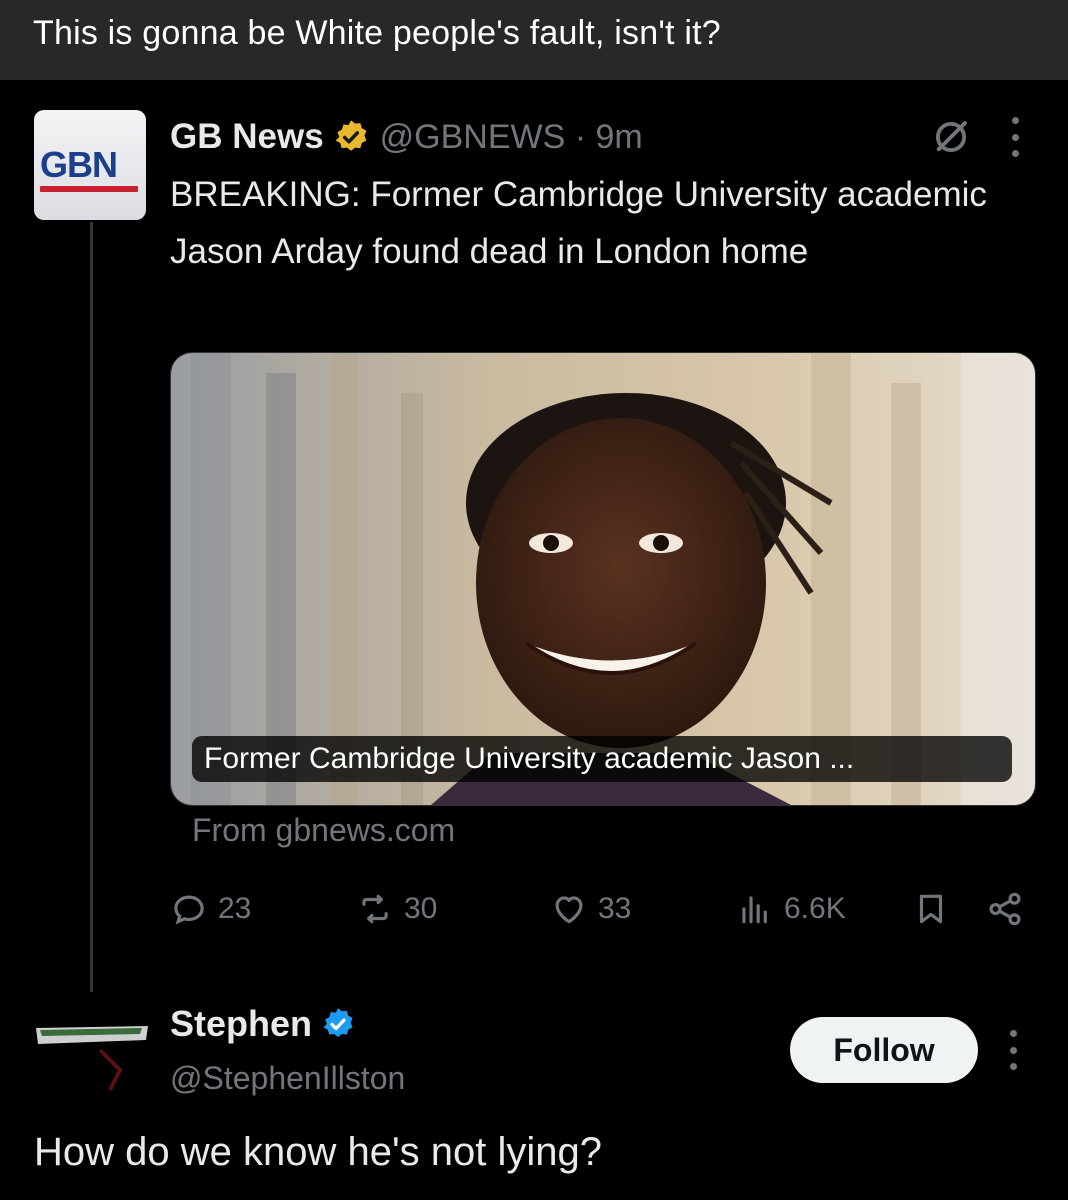 The image size is (1068, 1200). What do you see at coordinates (569, 910) in the screenshot?
I see `like-icon` at bounding box center [569, 910].